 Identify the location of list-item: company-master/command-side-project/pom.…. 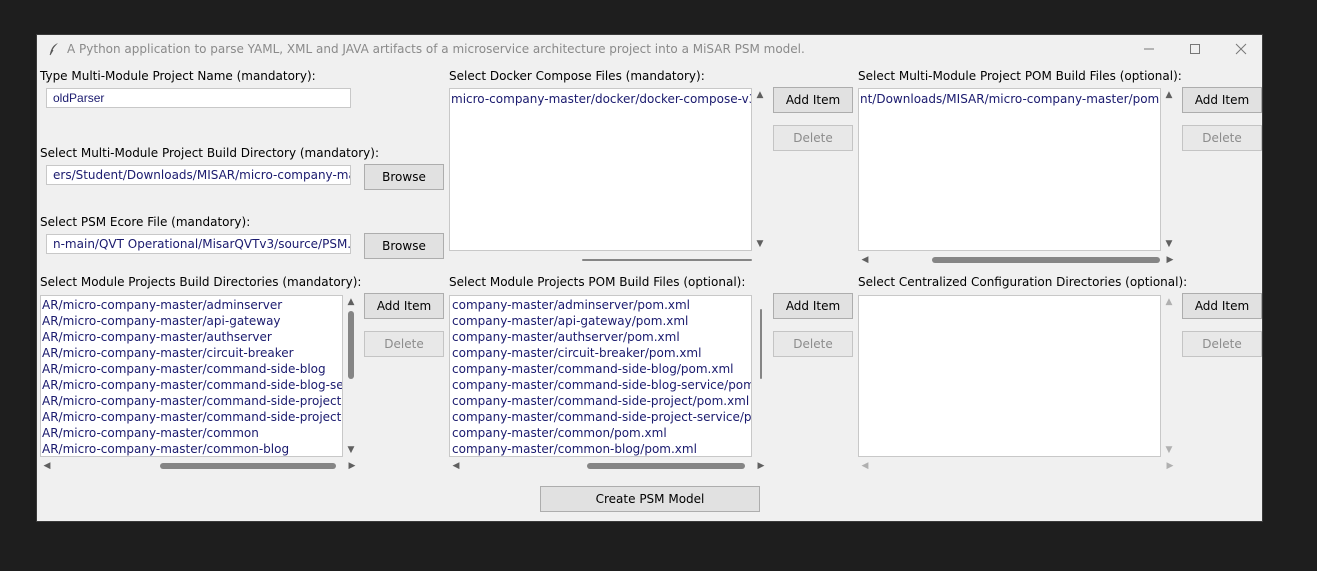
(601, 401).